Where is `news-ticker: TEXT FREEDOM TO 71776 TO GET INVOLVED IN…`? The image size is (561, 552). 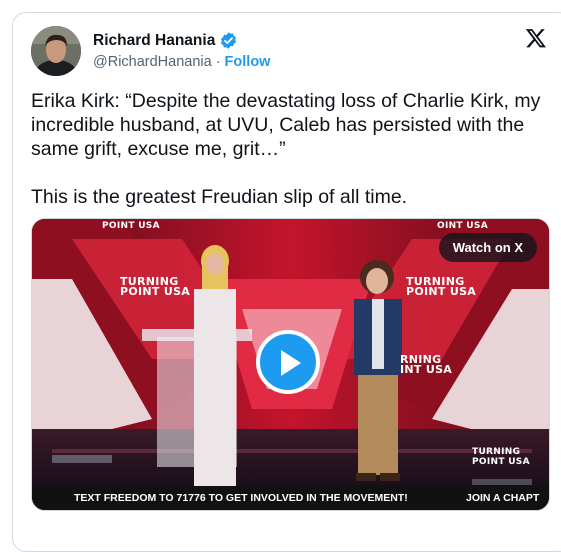
news-ticker: TEXT FREEDOM TO 71776 TO GET INVOLVED IN… is located at coordinates (290, 498).